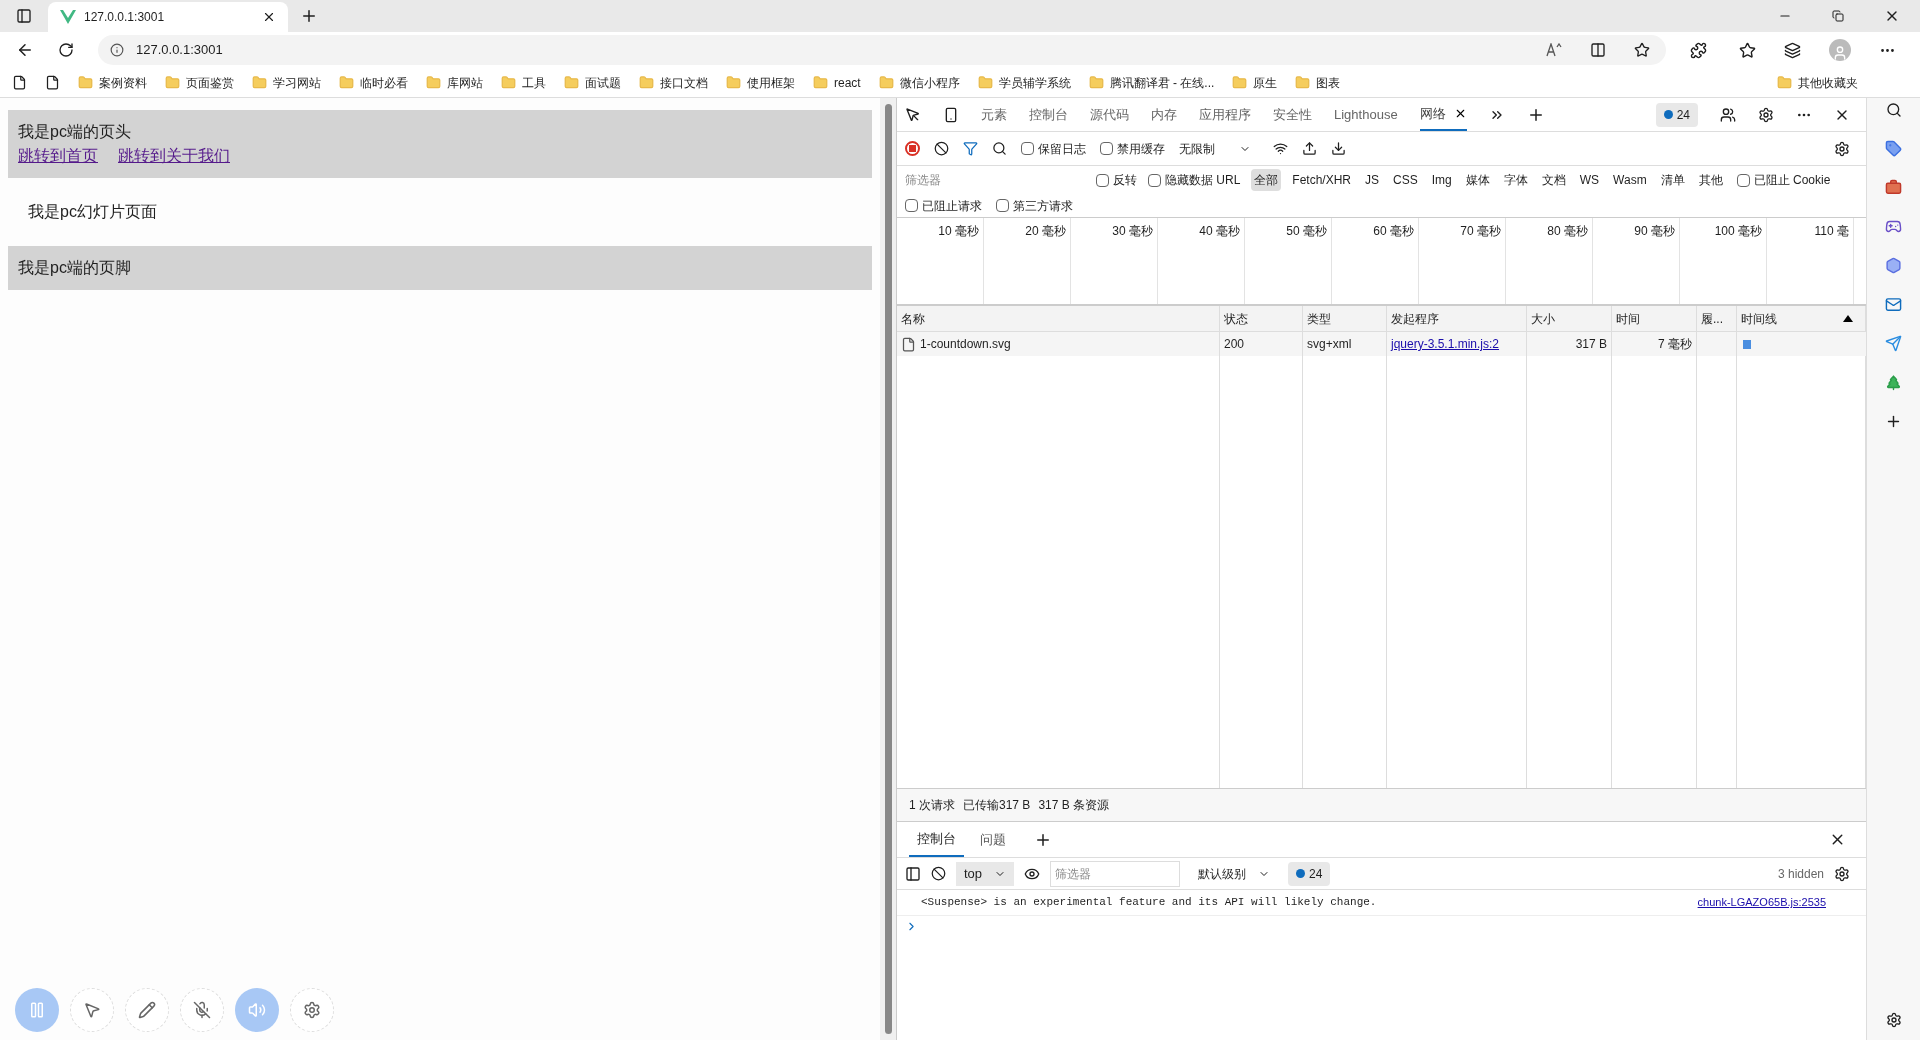 The image size is (1920, 1040). Describe the element at coordinates (1443, 114) in the screenshot. I see `devtools-tab: 网络` at that location.